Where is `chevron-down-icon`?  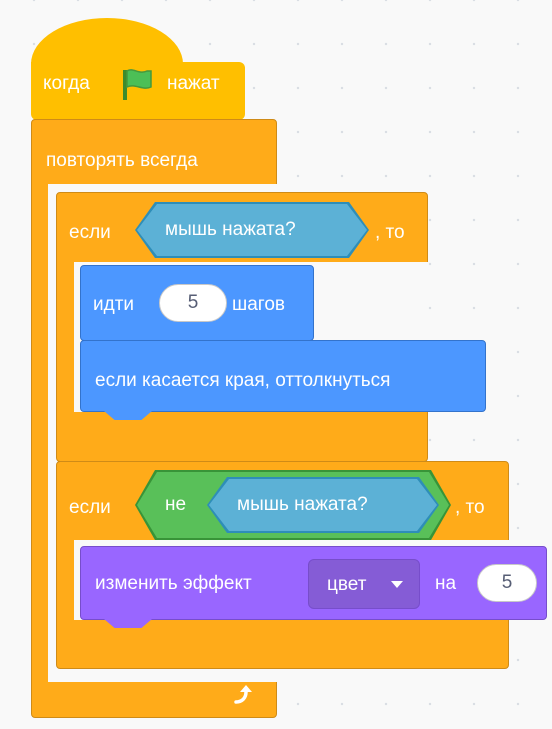 chevron-down-icon is located at coordinates (397, 584).